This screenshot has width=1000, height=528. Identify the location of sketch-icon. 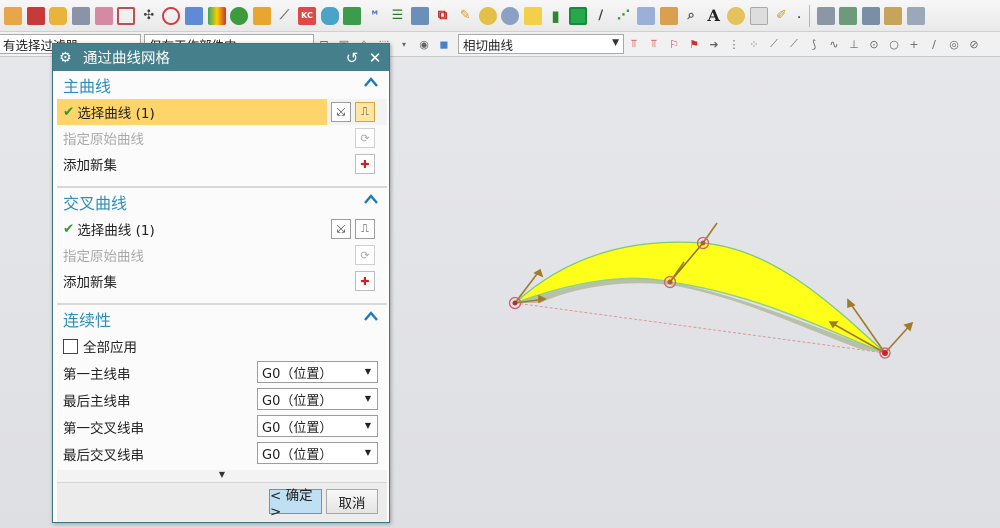
(126, 15).